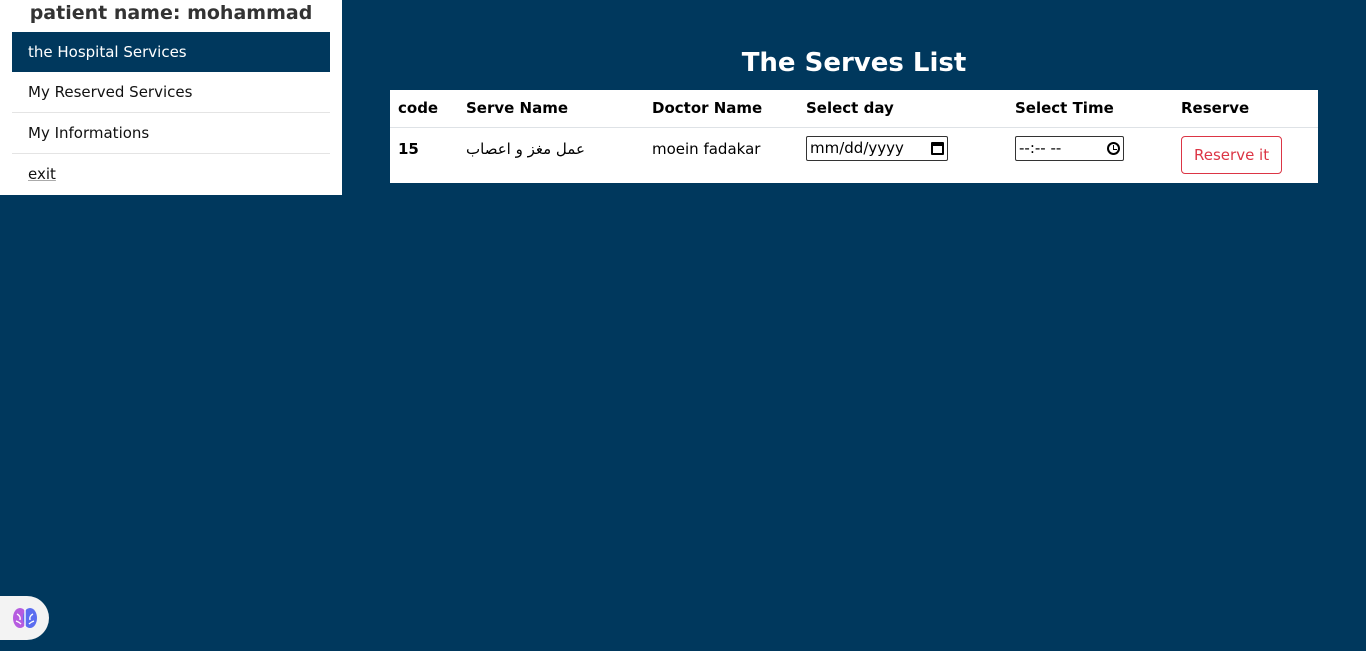 The height and width of the screenshot is (651, 1366). I want to click on time-input: --:-- --, so click(1069, 148).